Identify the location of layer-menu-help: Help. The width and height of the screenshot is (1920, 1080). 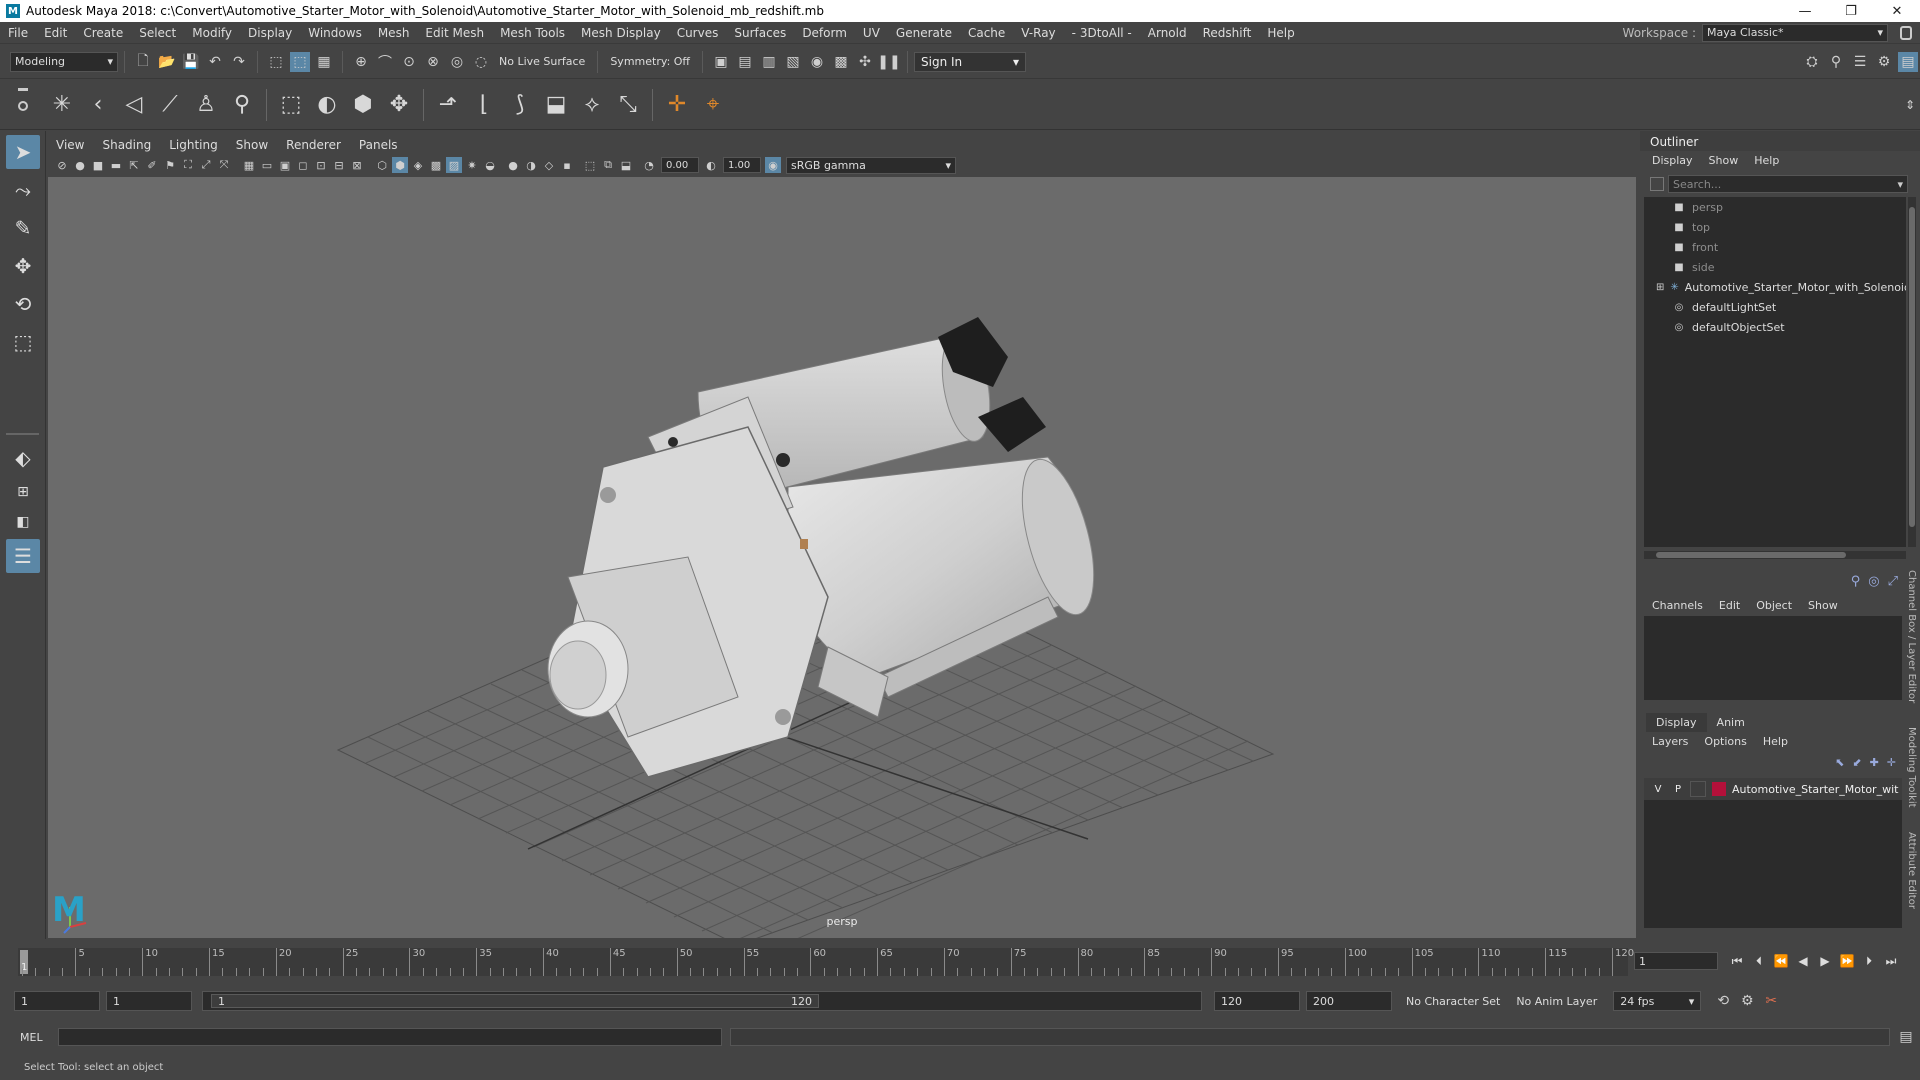
(1775, 741).